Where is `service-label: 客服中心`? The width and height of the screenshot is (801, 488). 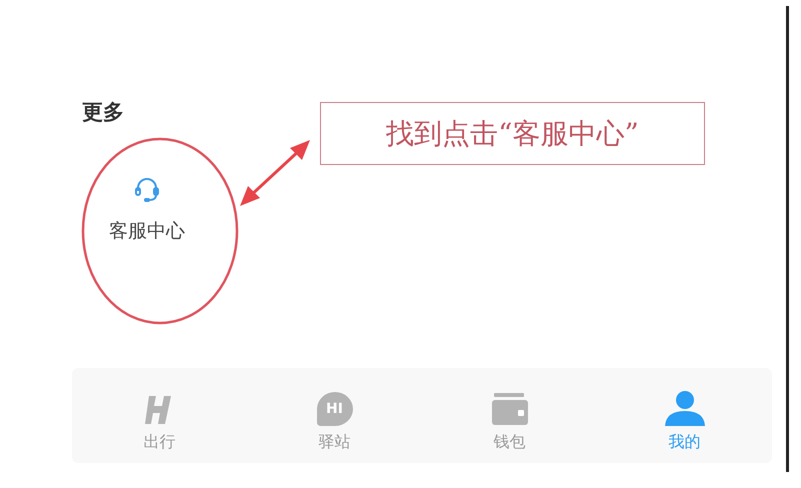
service-label: 客服中心 is located at coordinates (147, 231).